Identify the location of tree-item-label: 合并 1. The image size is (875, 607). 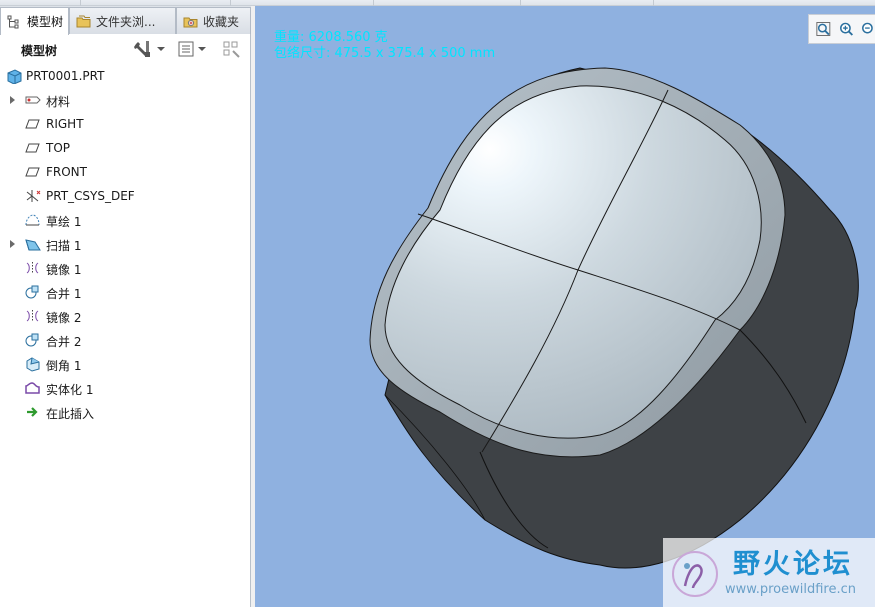
(64, 294).